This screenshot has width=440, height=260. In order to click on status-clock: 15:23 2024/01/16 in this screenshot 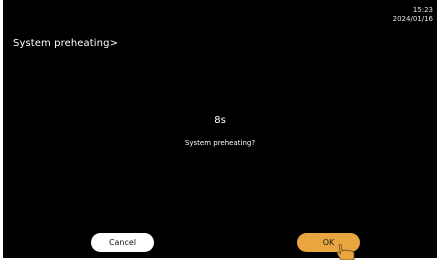, I will do `click(413, 15)`.